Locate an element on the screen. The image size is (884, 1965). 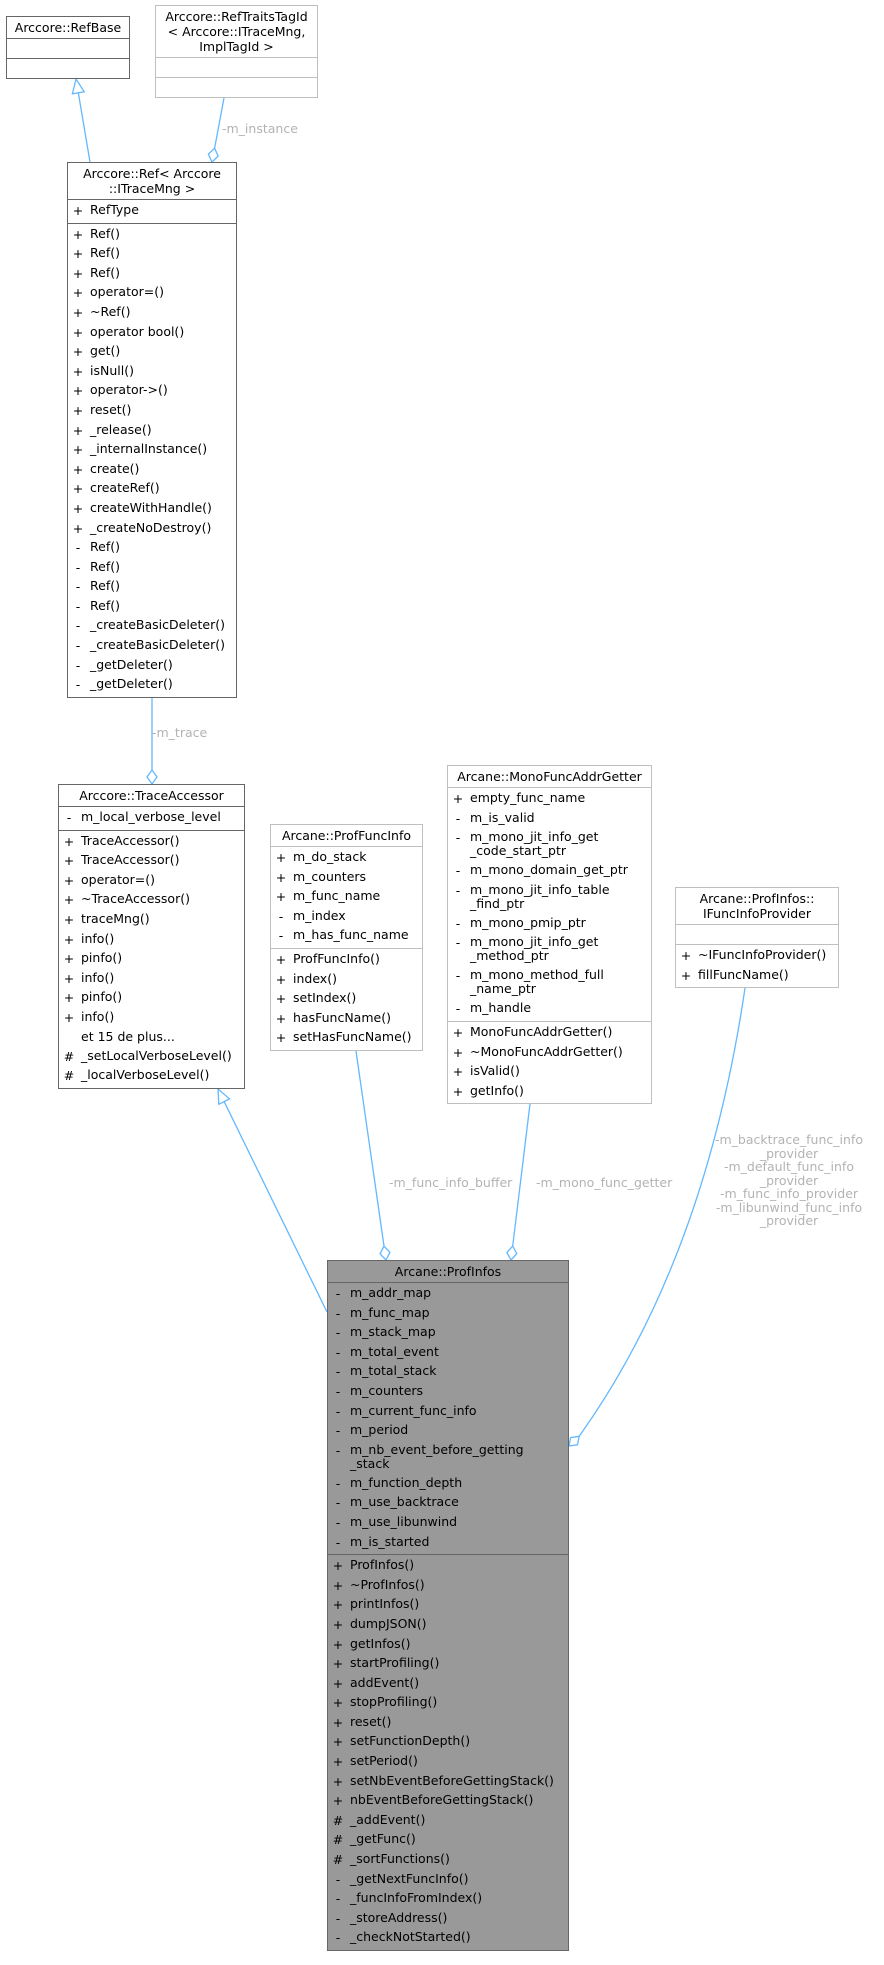
method-row: + ~ProfInfos() is located at coordinates (448, 1586).